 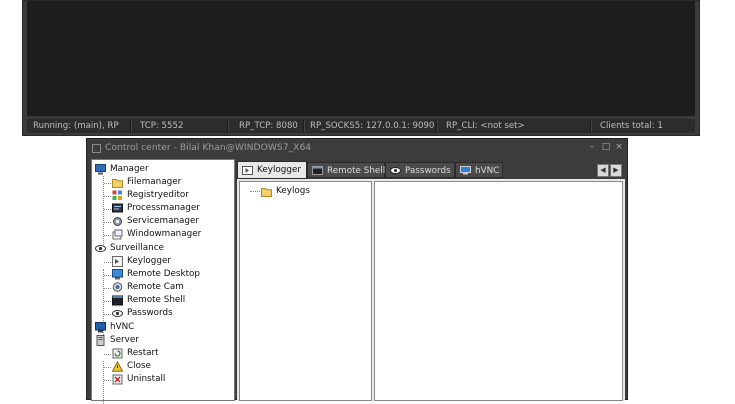 What do you see at coordinates (156, 300) in the screenshot?
I see `tree-item-label: Remote Shell` at bounding box center [156, 300].